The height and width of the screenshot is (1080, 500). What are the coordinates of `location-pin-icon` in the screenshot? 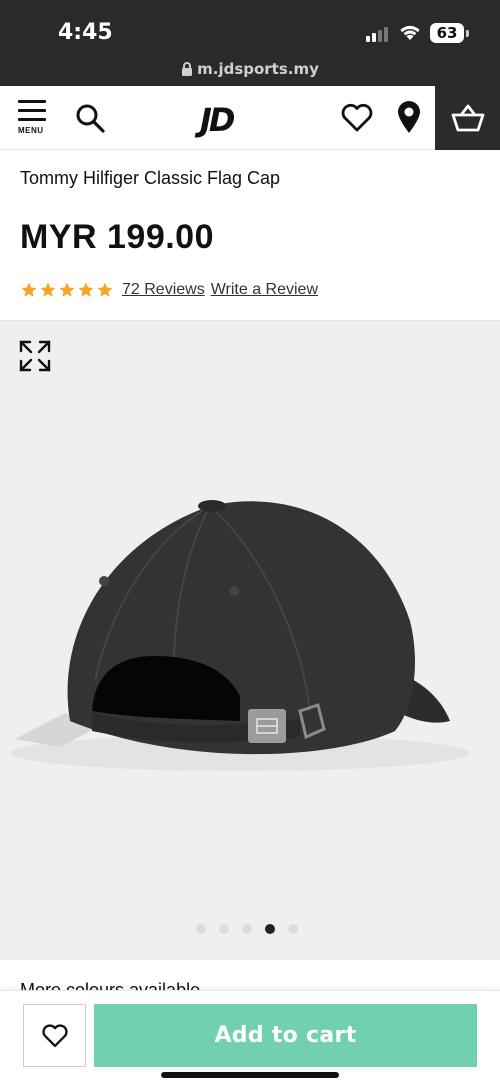 It's located at (409, 117).